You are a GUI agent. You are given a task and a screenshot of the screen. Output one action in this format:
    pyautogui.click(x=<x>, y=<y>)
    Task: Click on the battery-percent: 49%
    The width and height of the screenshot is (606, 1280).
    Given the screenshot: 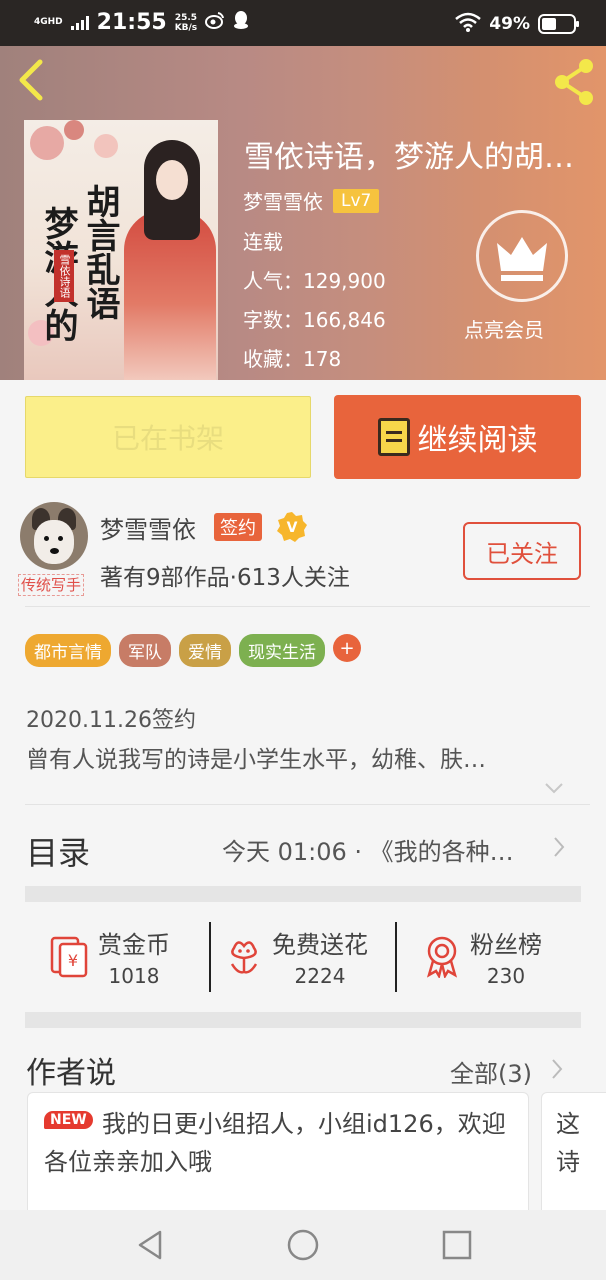 What is the action you would take?
    pyautogui.click(x=509, y=24)
    